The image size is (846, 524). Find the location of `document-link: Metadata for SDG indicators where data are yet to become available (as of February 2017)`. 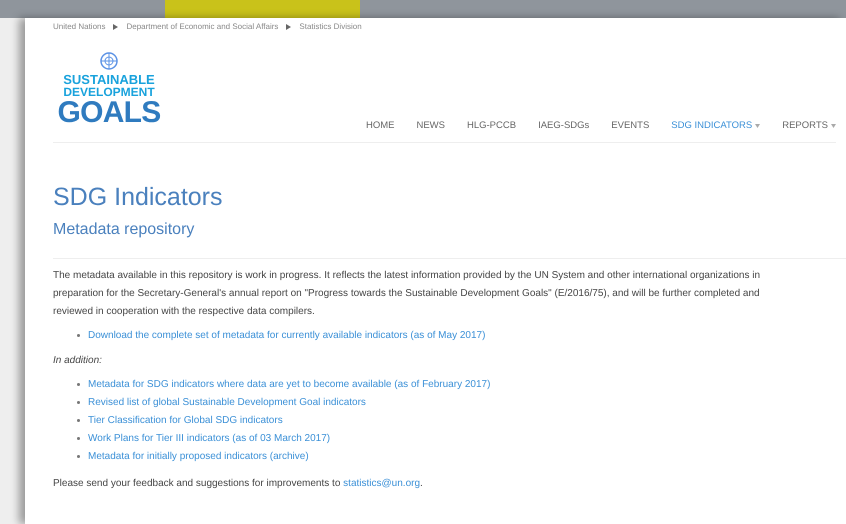

document-link: Metadata for SDG indicators where data are yet to become available (as of February 2017) is located at coordinates (289, 384).